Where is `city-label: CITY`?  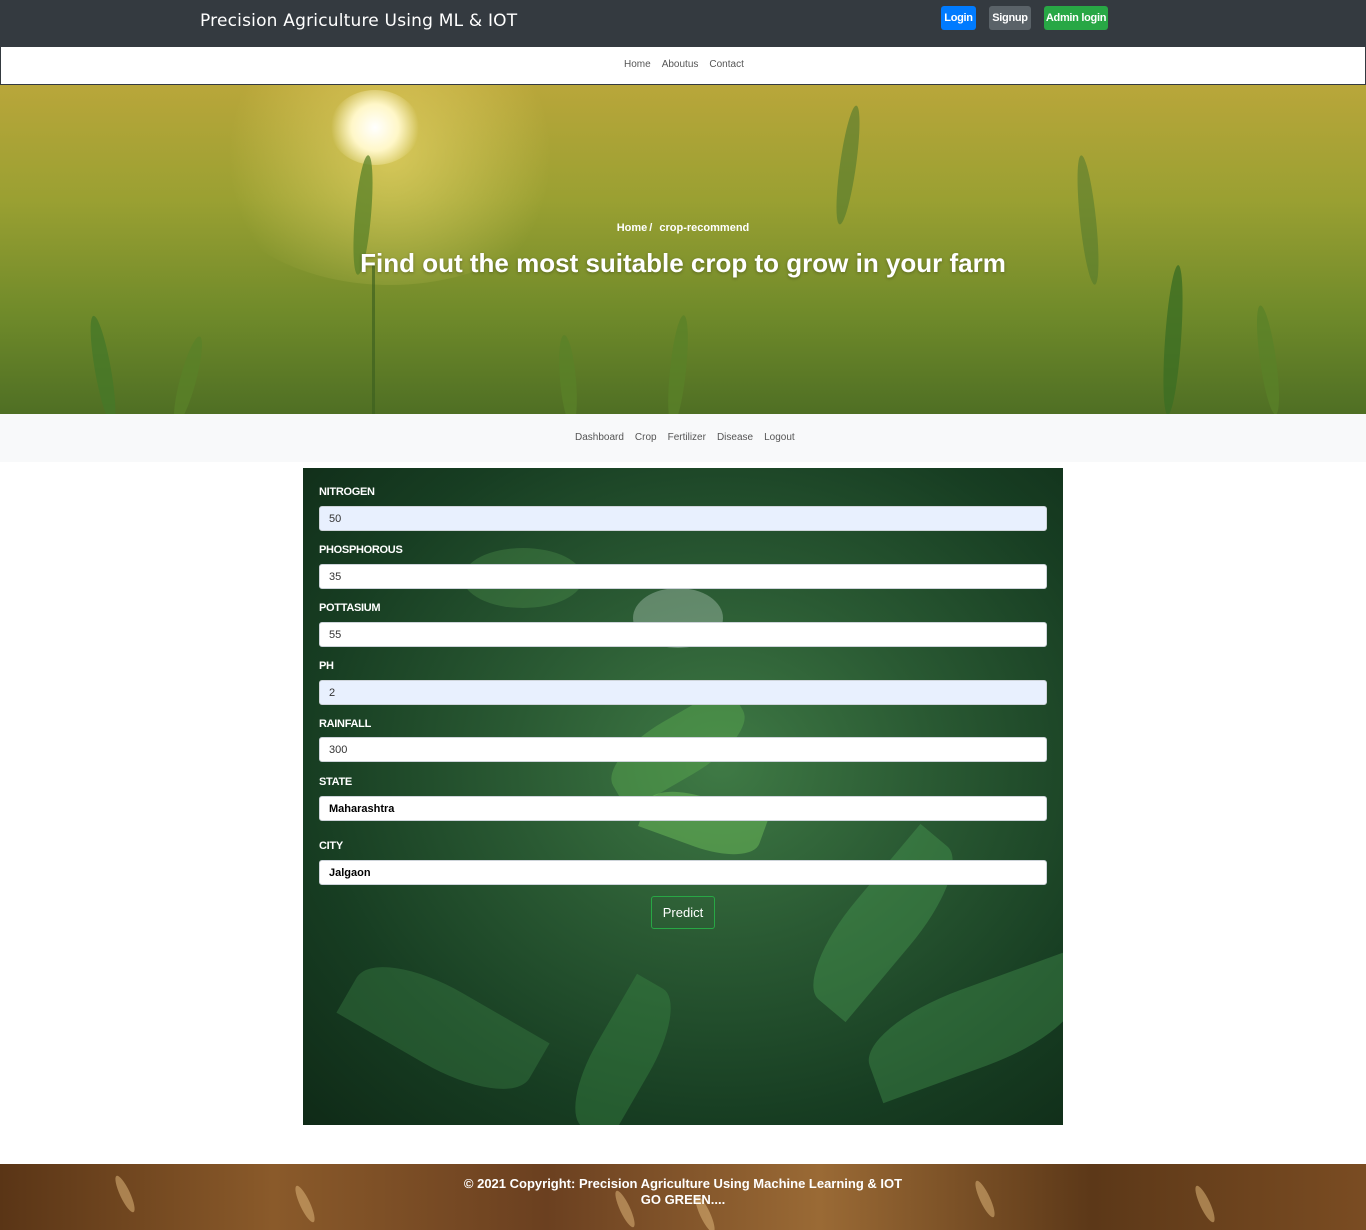 city-label: CITY is located at coordinates (331, 846).